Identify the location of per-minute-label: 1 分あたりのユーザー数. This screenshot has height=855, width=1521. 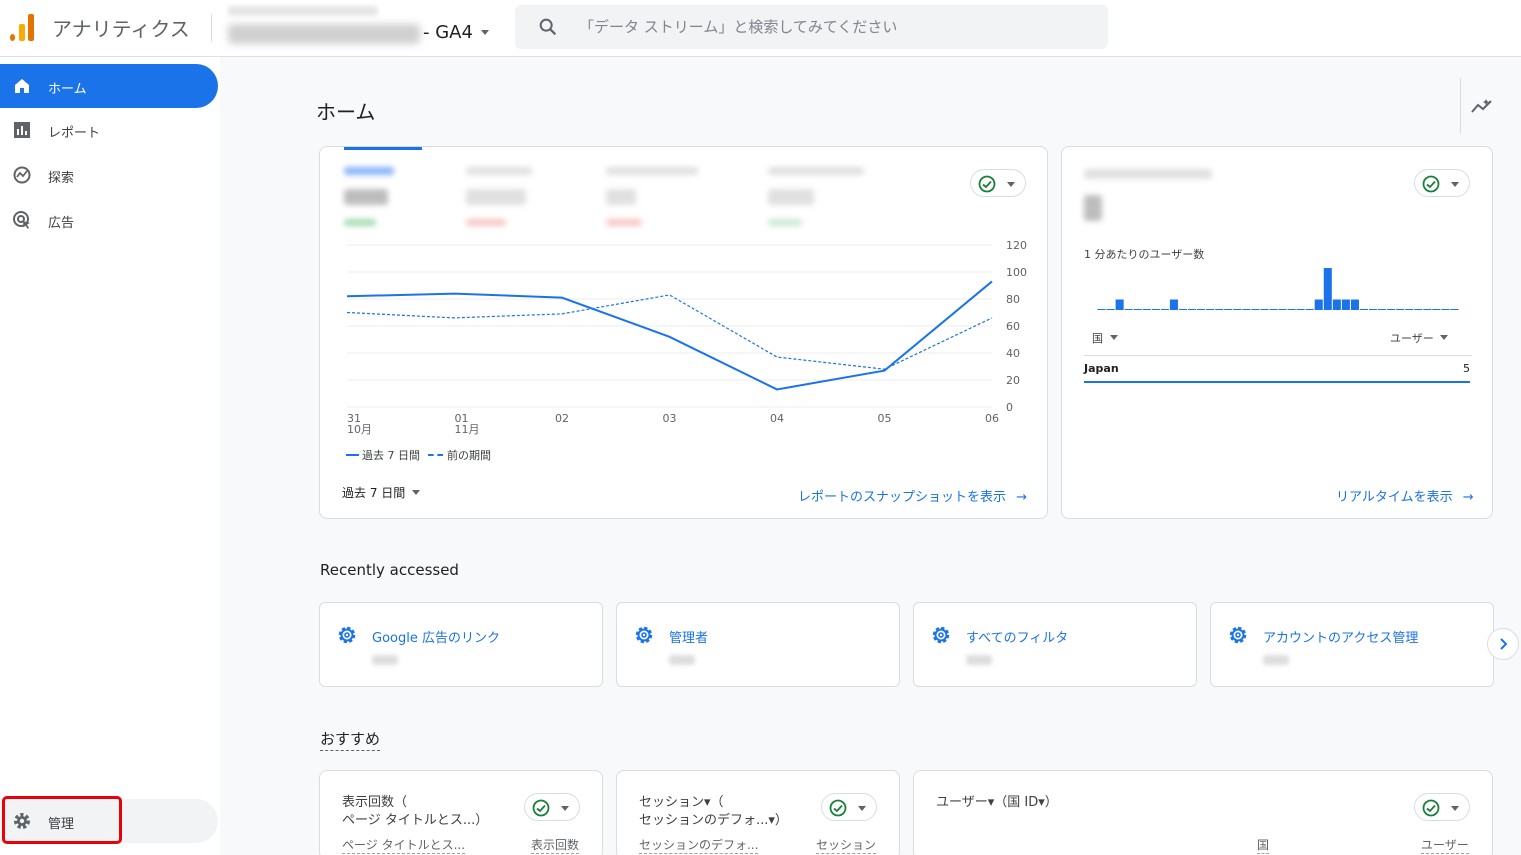
(1144, 254).